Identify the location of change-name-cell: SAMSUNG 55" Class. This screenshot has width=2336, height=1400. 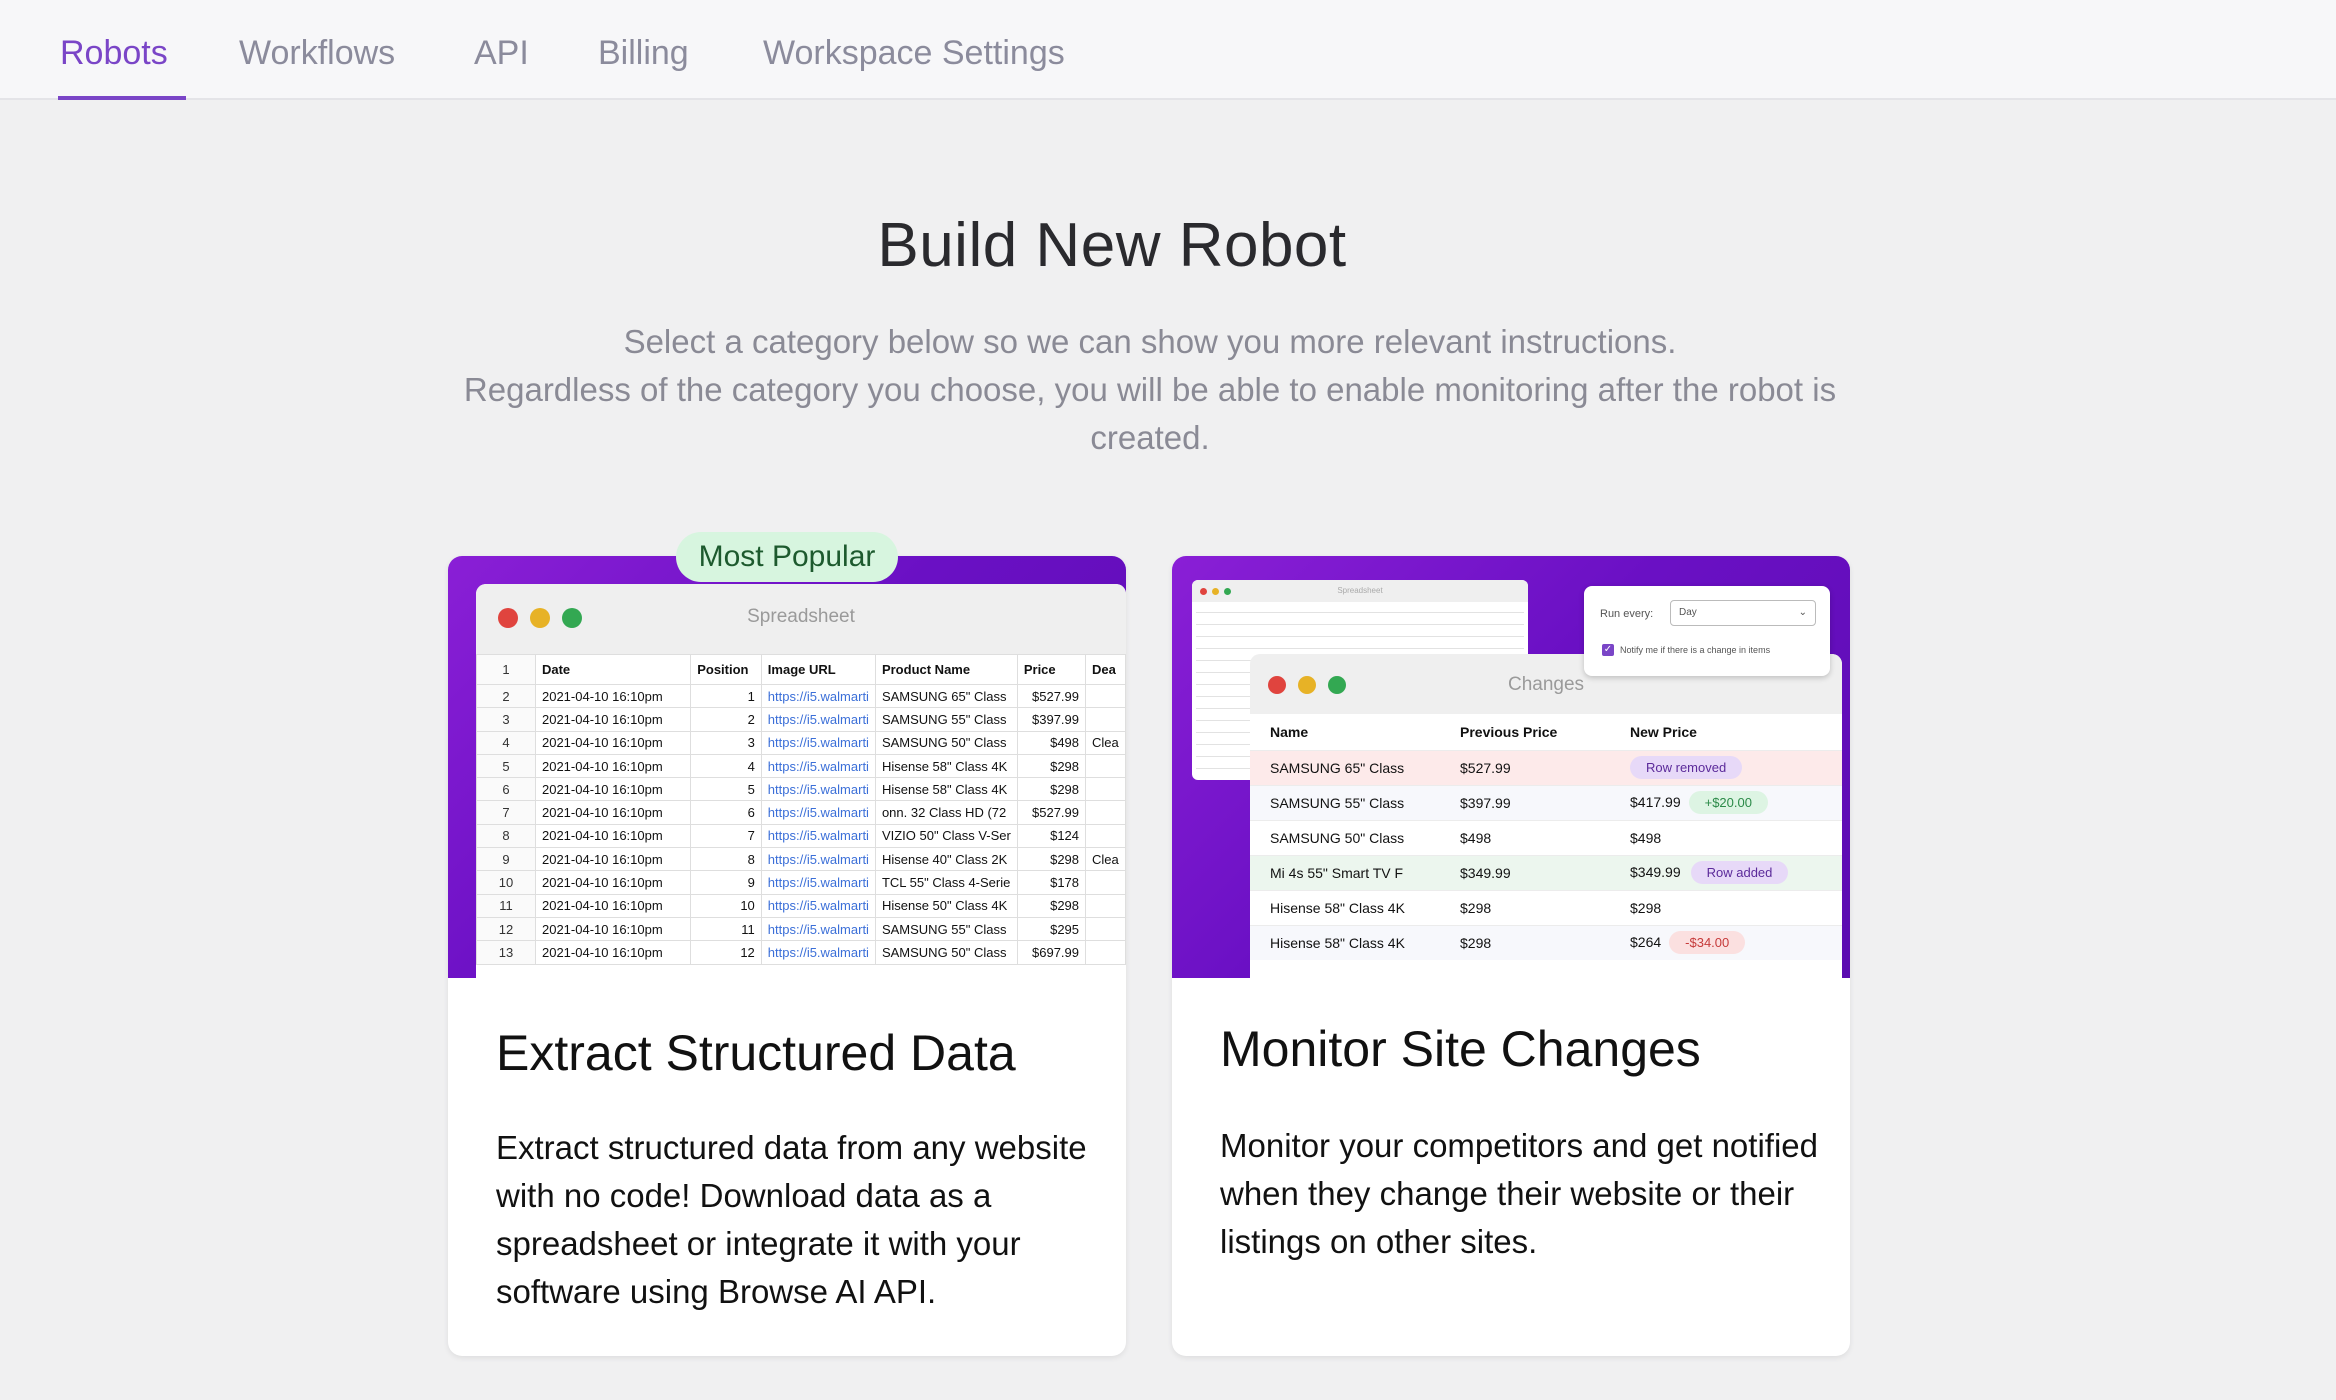
(1345, 802).